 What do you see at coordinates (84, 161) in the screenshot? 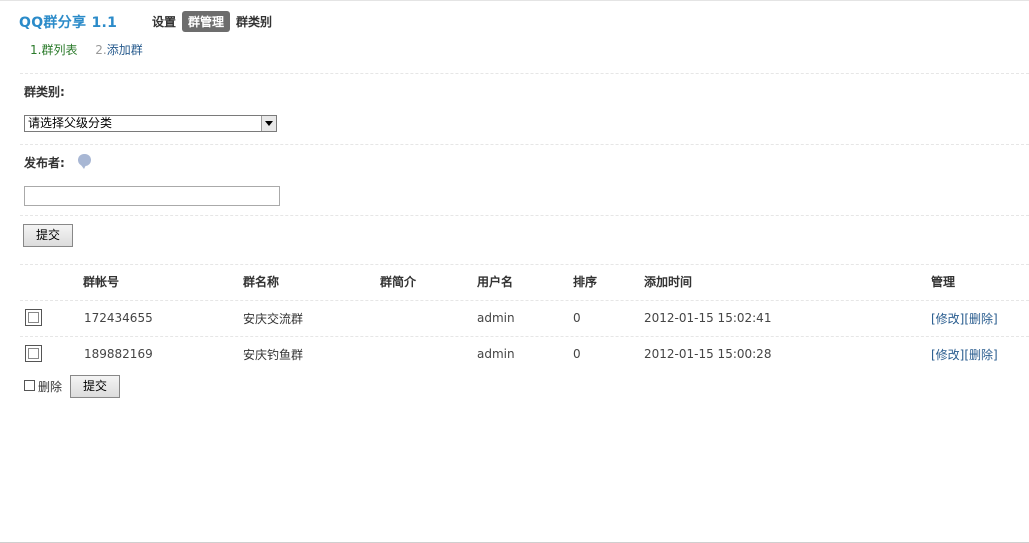
I see `help-bubble-icon` at bounding box center [84, 161].